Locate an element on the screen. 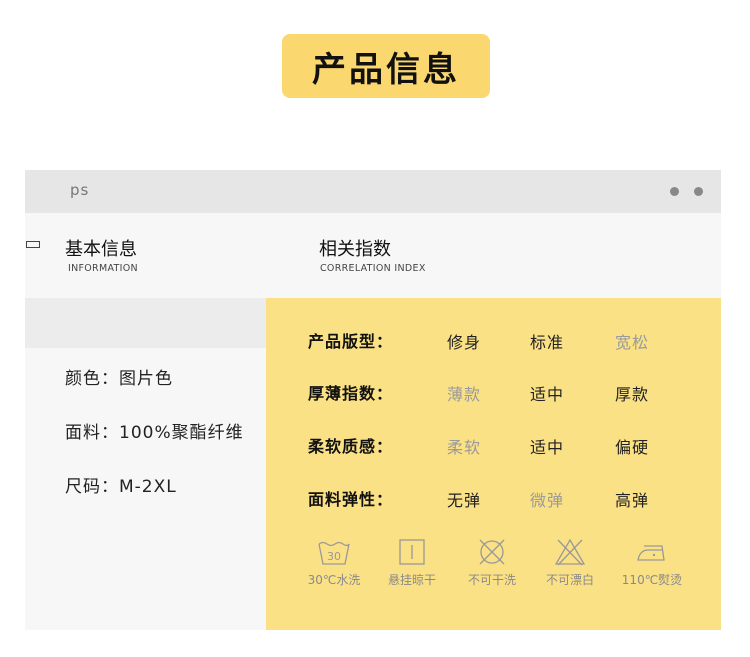 The width and height of the screenshot is (750, 657). care-label-no-dry-clean: 不可干洗 is located at coordinates (491, 580).